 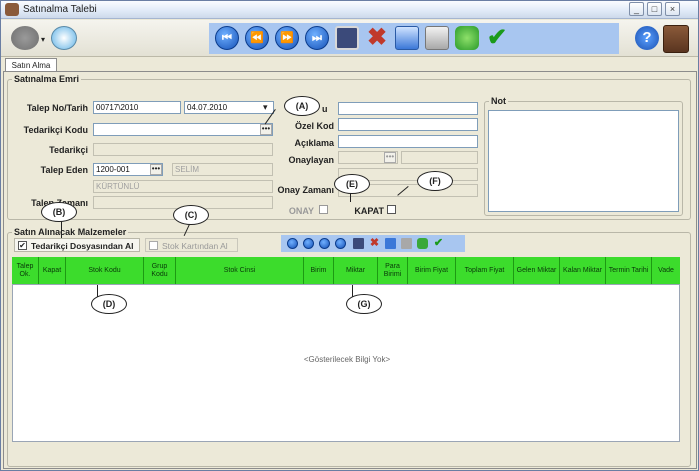 I want to click on col-miktar: Miktar, so click(x=356, y=270).